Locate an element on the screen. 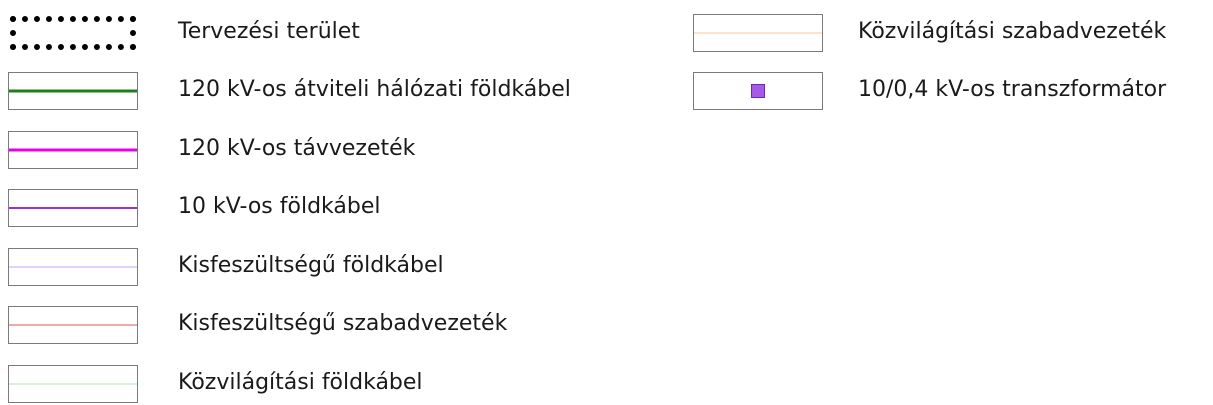 The width and height of the screenshot is (1213, 405). legend-label: Közvilágítási szabadvezeték is located at coordinates (1012, 31).